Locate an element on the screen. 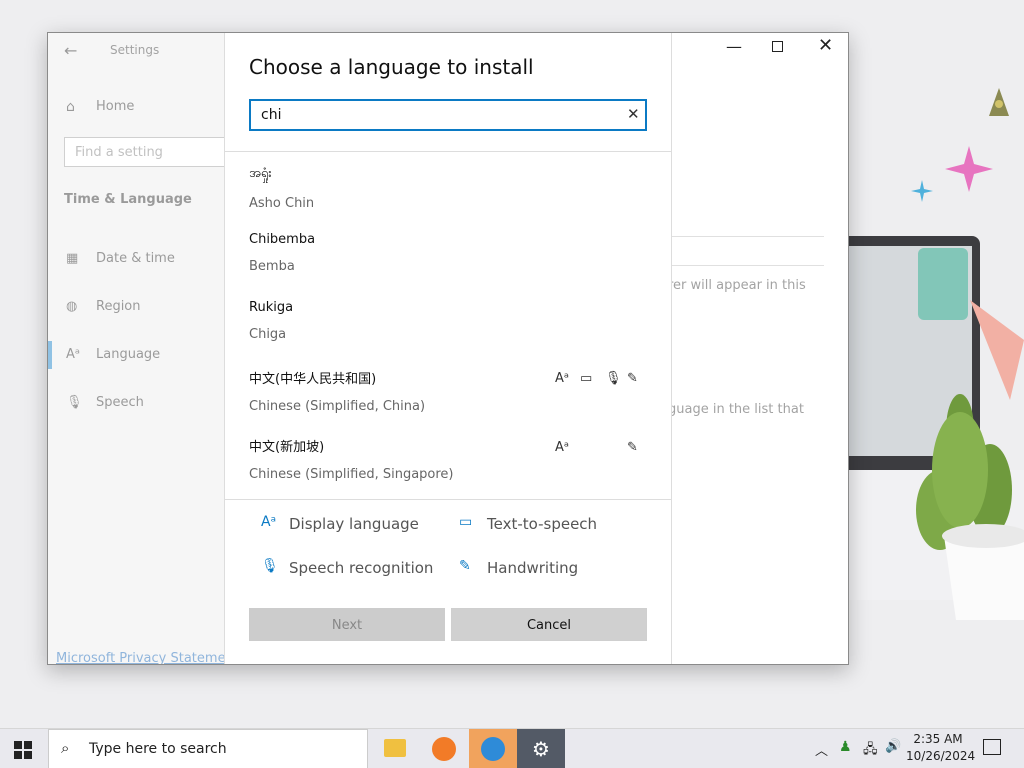 The width and height of the screenshot is (1024, 768). window-title: Settings is located at coordinates (135, 50).